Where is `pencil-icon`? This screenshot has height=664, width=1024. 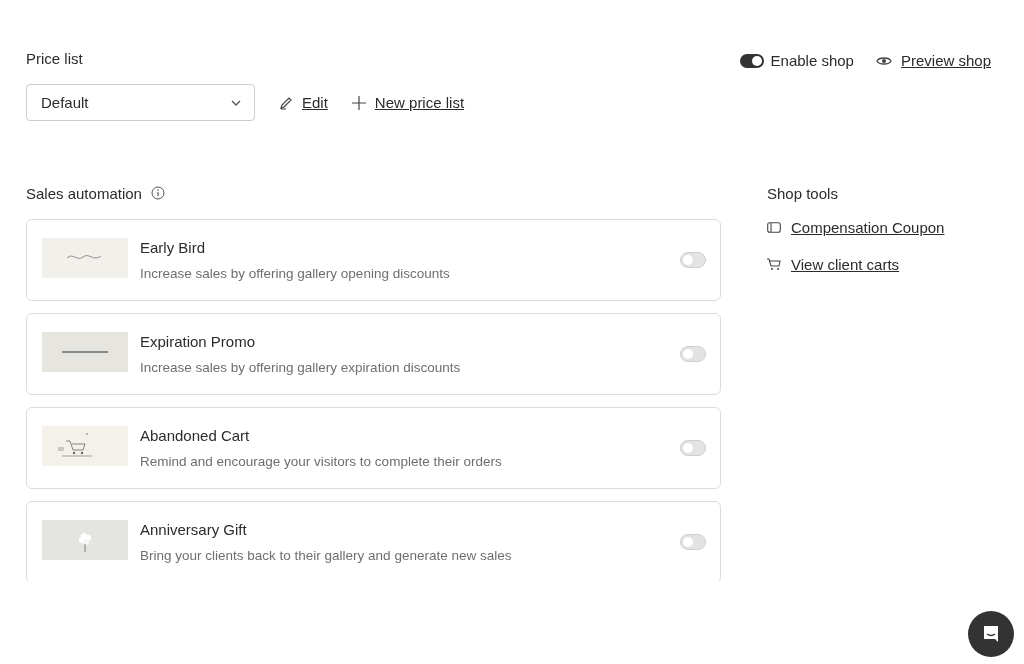
pencil-icon is located at coordinates (286, 102).